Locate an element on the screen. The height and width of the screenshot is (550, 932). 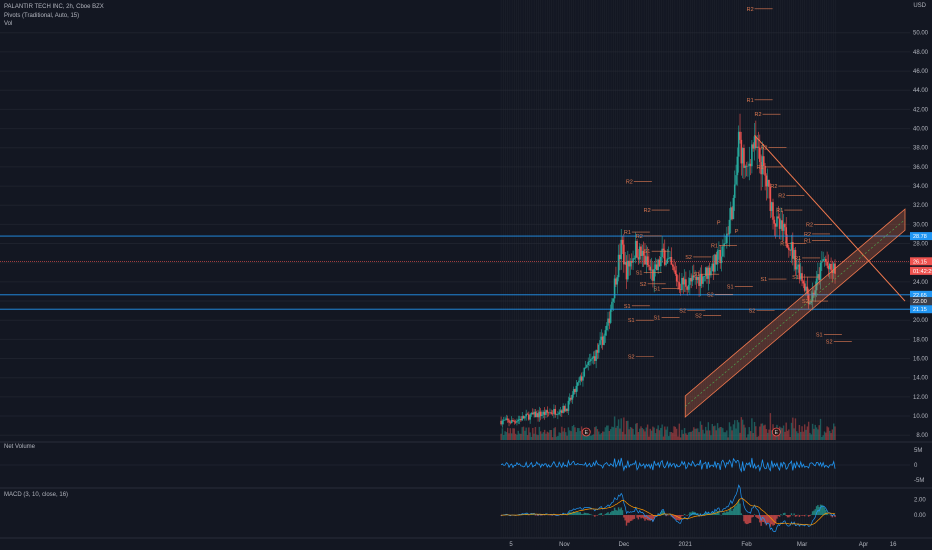
horizontal-lines is located at coordinates (455, 272).